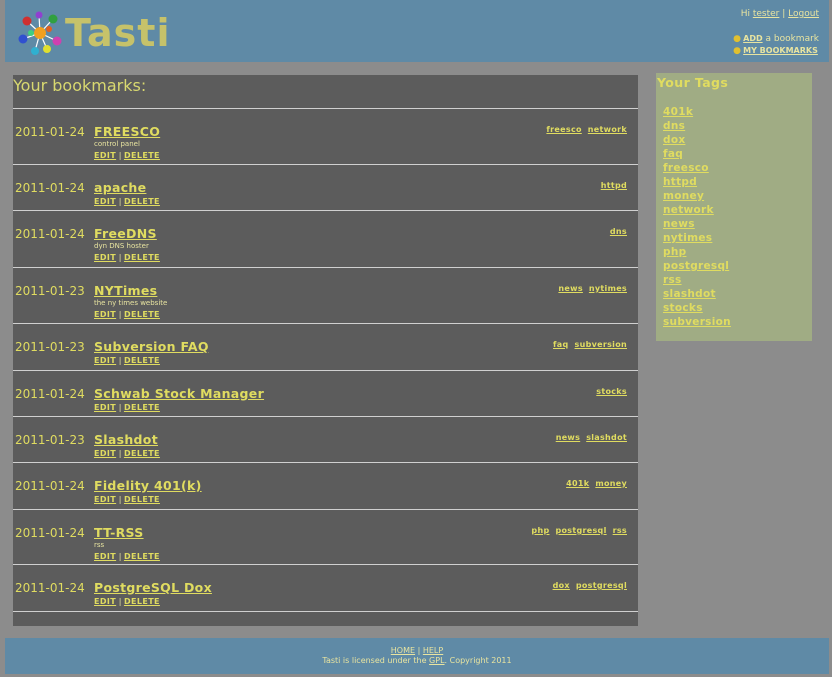 This screenshot has width=832, height=677. Describe the element at coordinates (752, 38) in the screenshot. I see `add-bookmark-link: ADD` at that location.